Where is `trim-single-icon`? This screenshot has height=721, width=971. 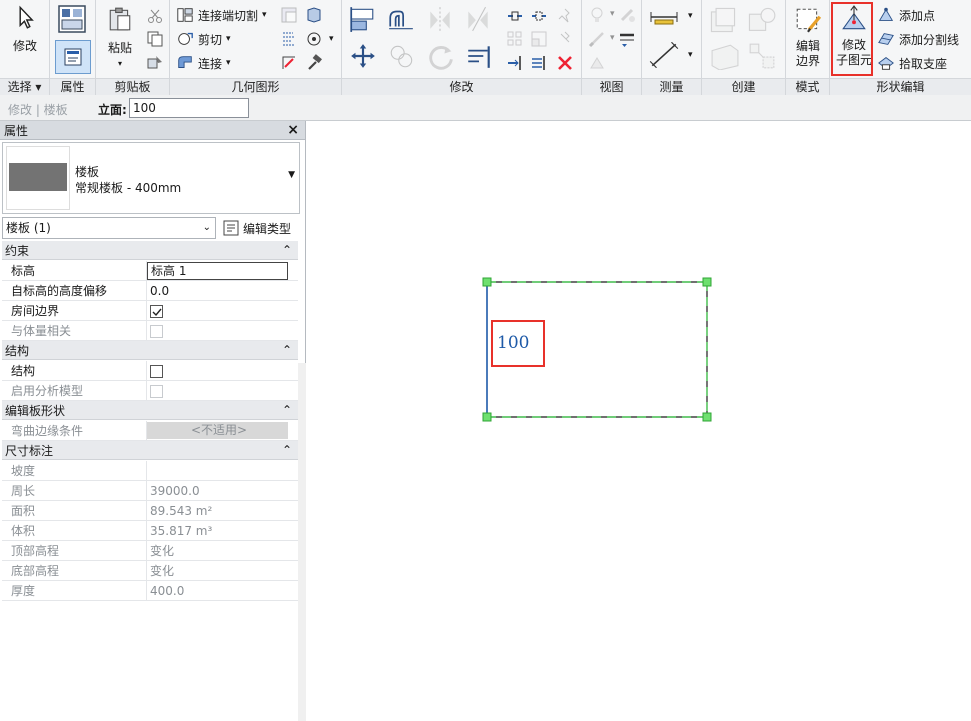 trim-single-icon is located at coordinates (515, 63).